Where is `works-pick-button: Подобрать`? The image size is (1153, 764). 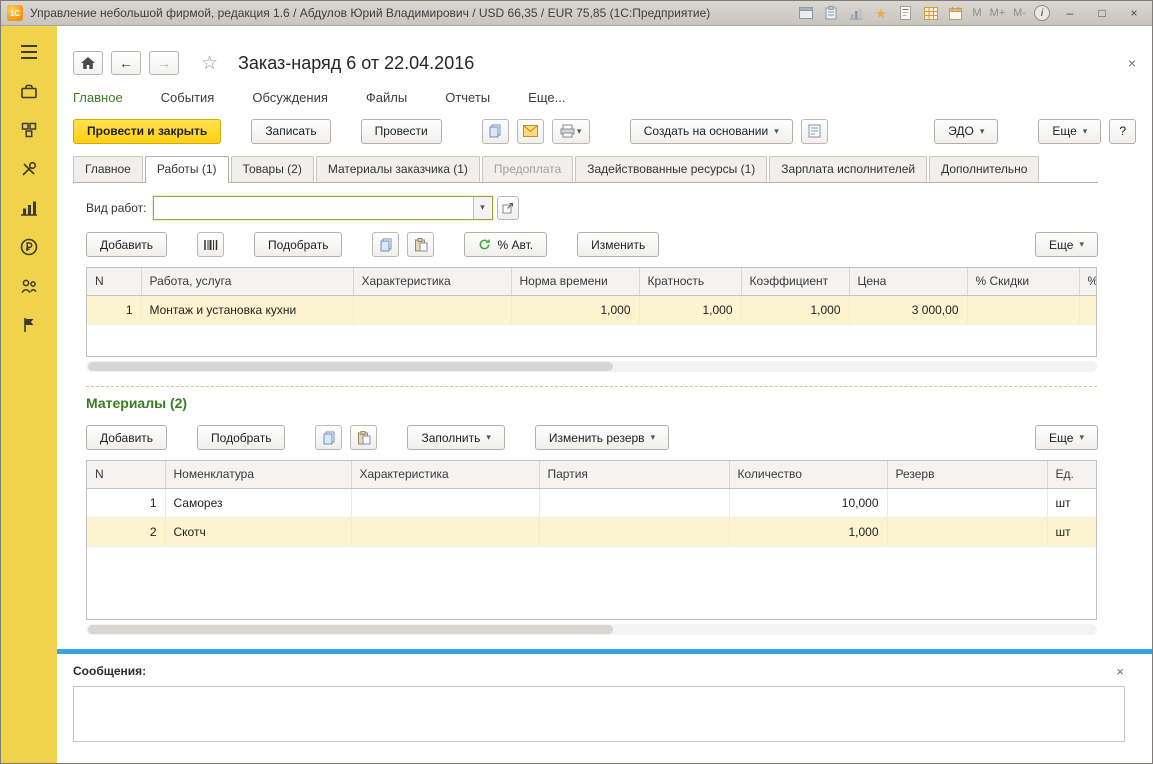
works-pick-button: Подобрать is located at coordinates (298, 244).